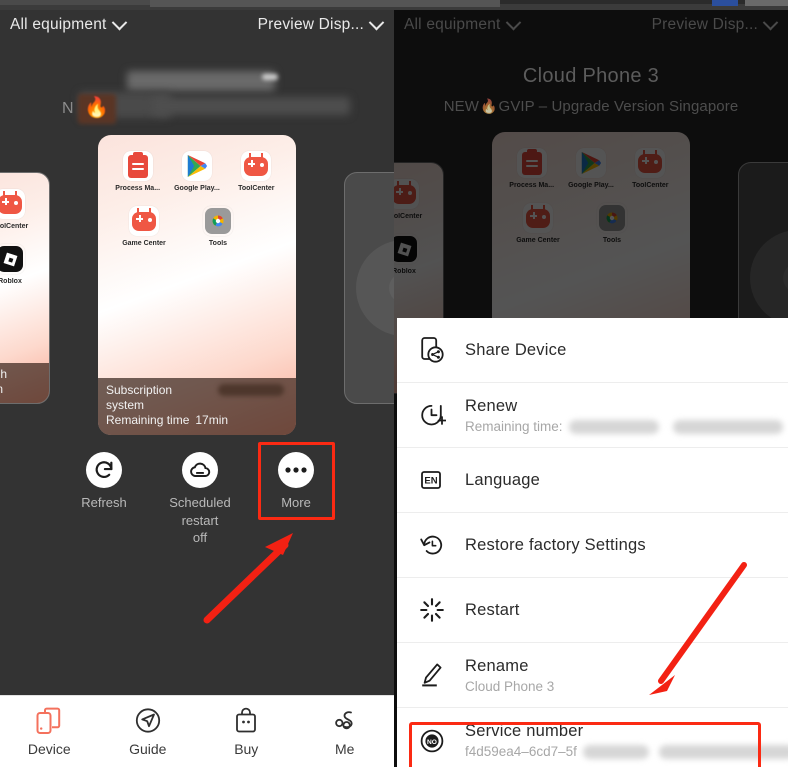 The image size is (788, 767). What do you see at coordinates (148, 731) in the screenshot?
I see `nav-item-guide: Guide` at bounding box center [148, 731].